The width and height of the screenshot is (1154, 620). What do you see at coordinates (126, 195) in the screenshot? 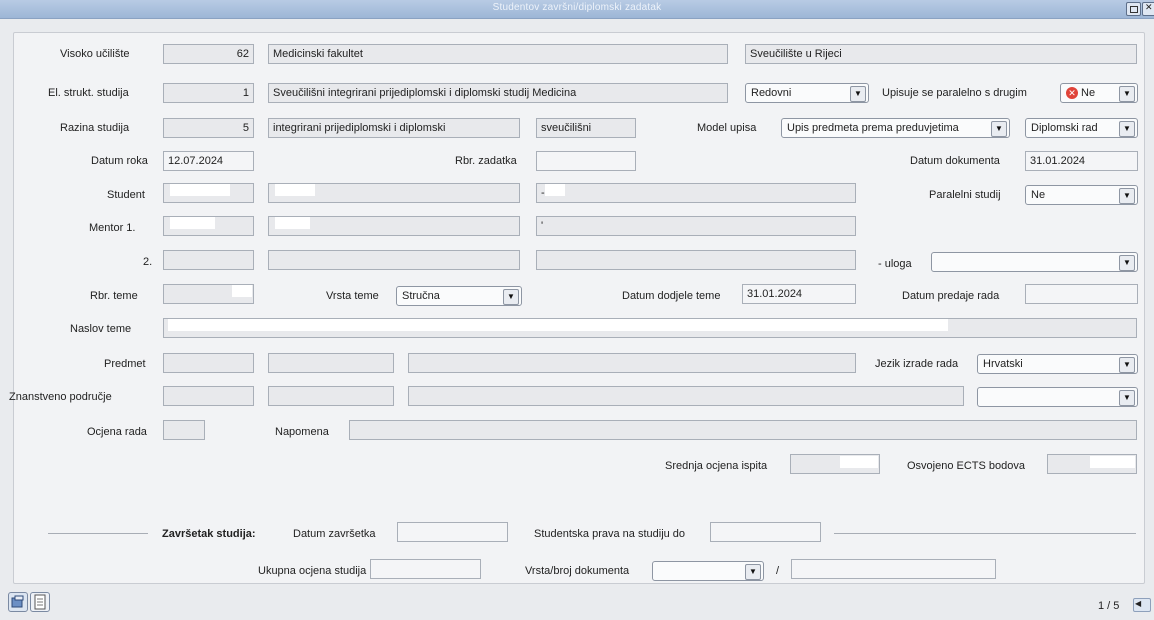
I see `student-label: Student` at bounding box center [126, 195].